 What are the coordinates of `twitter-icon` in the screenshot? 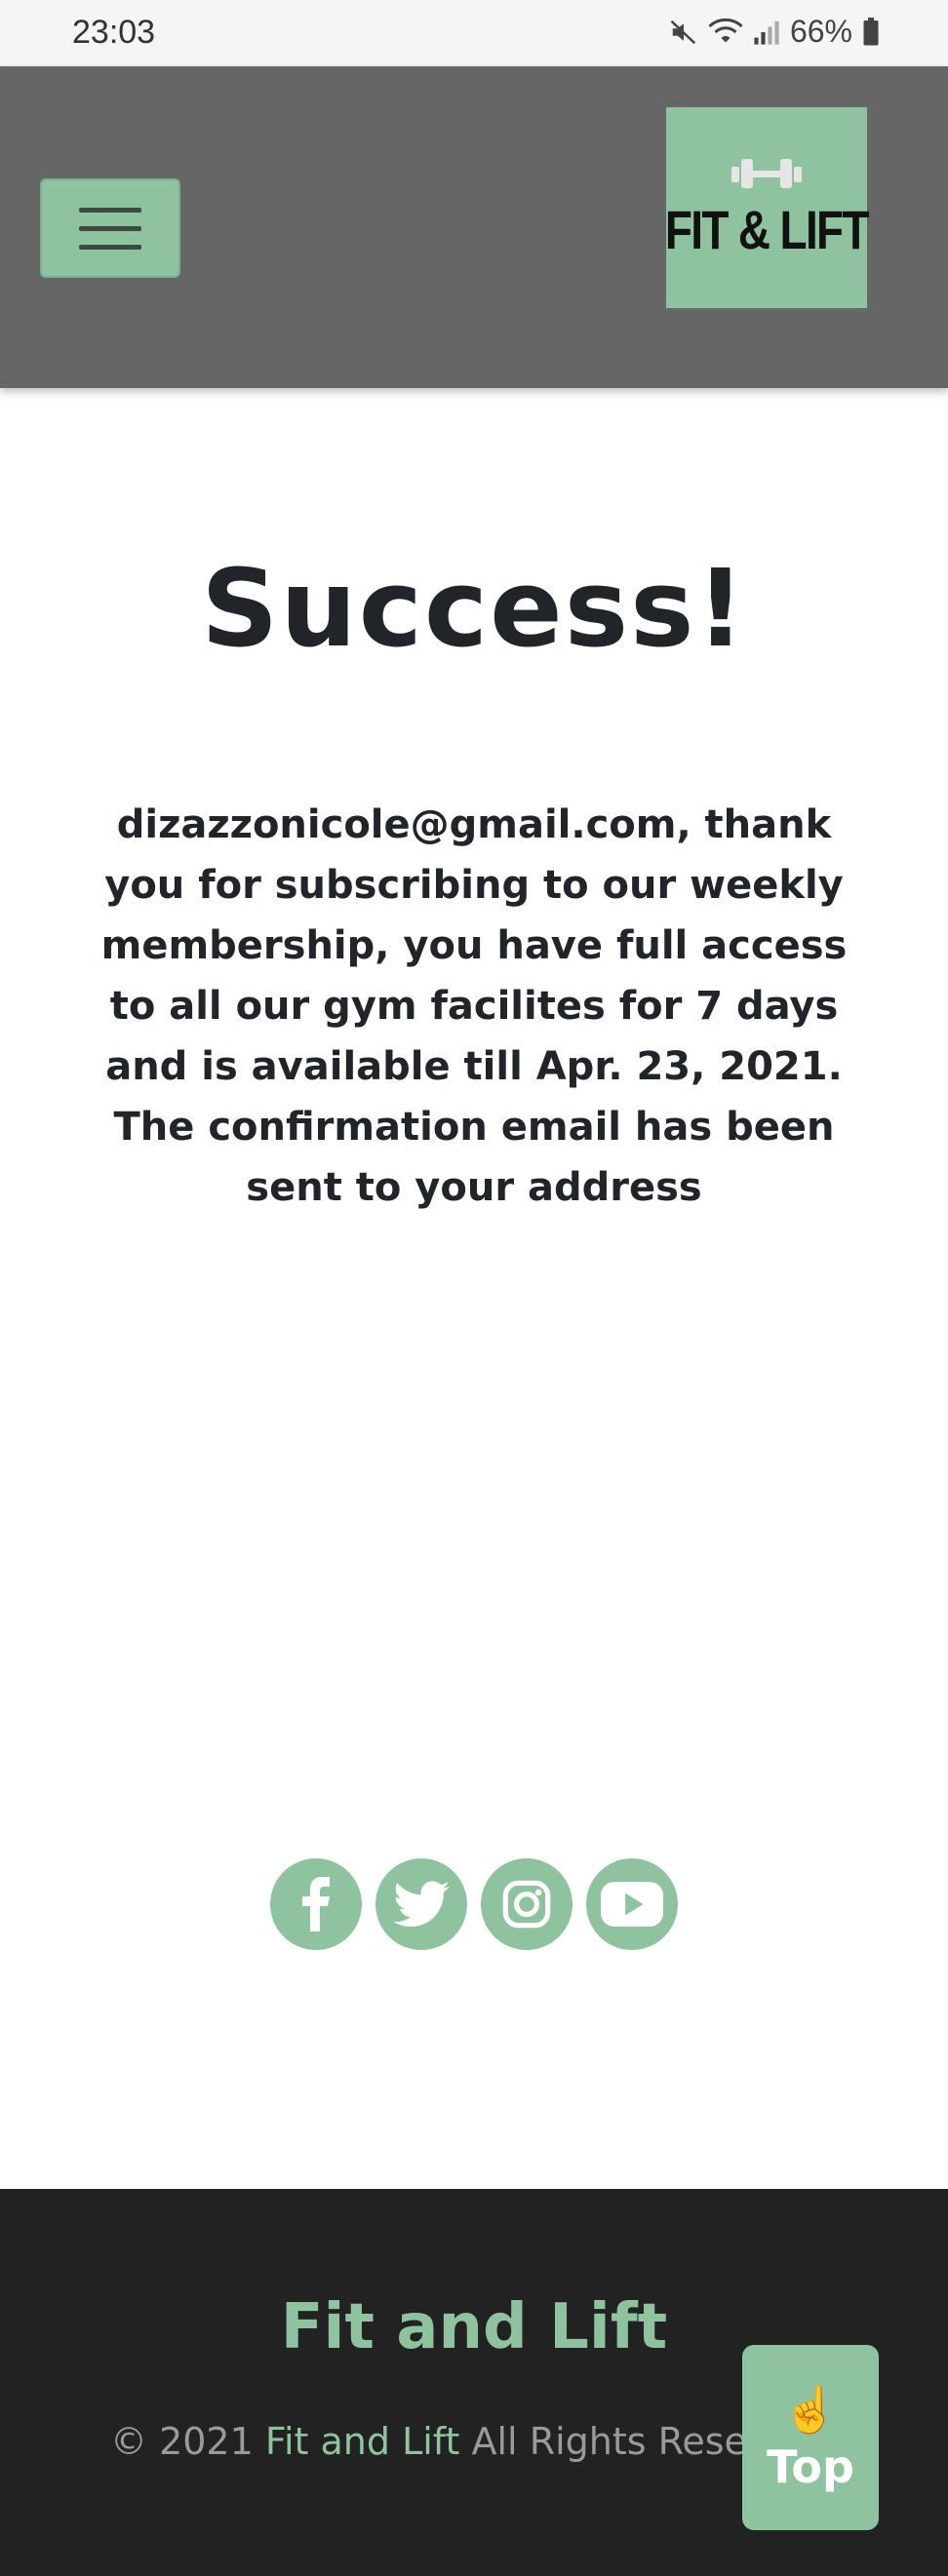 It's located at (421, 1904).